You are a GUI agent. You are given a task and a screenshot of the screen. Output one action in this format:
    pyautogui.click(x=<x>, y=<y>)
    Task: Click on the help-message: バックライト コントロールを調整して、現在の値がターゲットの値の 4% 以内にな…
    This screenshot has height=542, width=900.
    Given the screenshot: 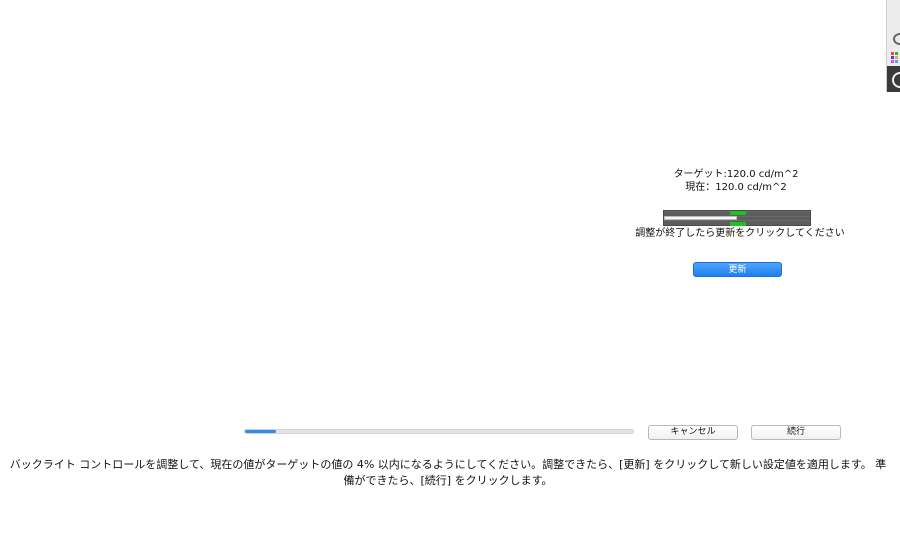 What is the action you would take?
    pyautogui.click(x=450, y=473)
    